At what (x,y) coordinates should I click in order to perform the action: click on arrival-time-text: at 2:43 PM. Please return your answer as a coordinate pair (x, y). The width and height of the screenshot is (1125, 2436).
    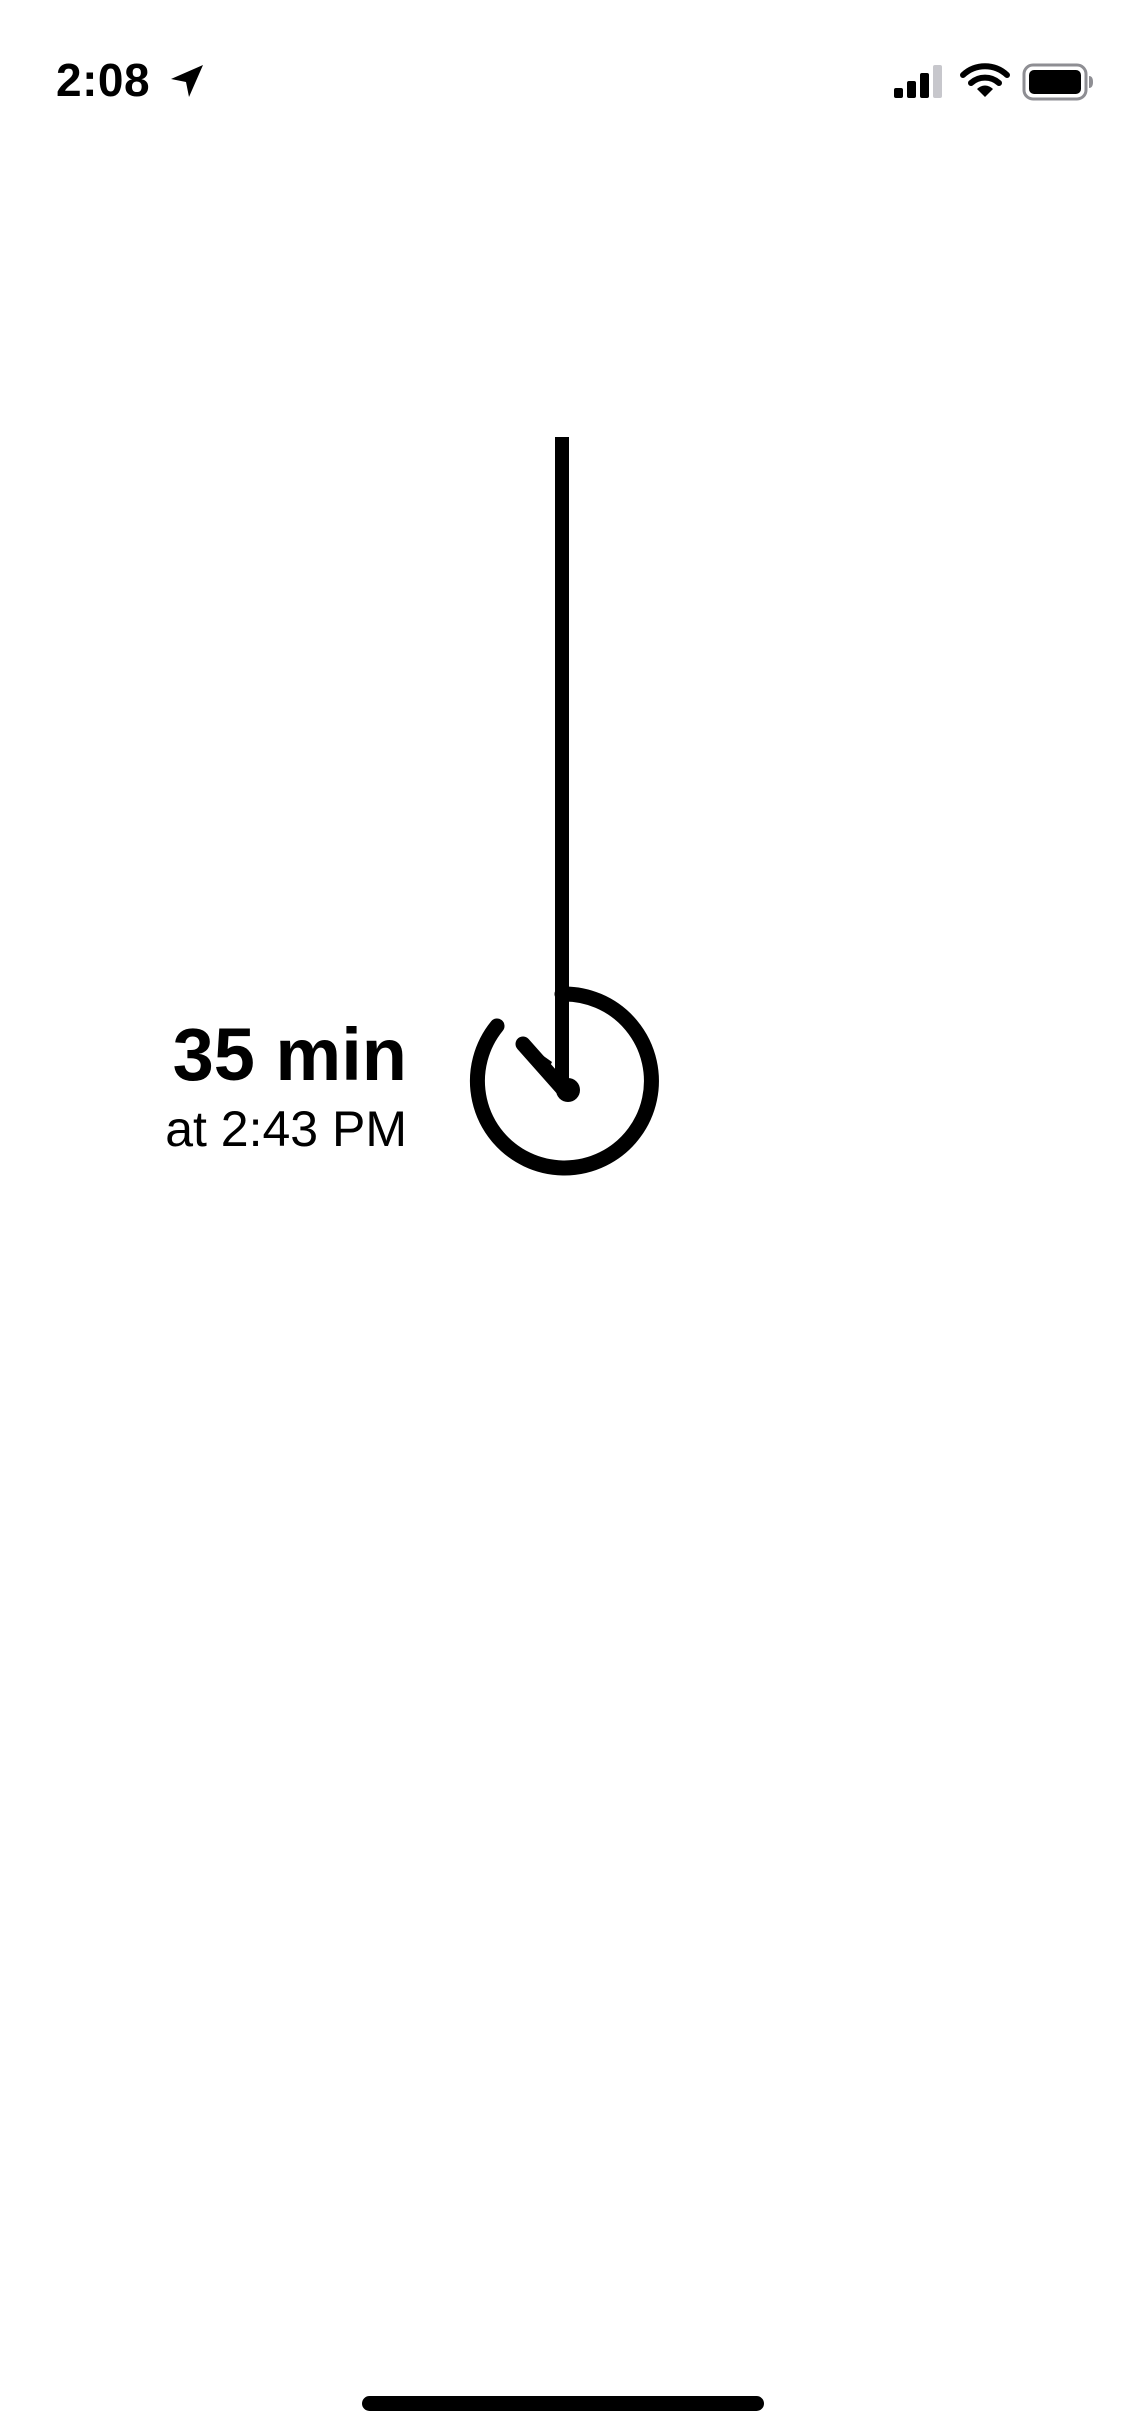
    Looking at the image, I should click on (286, 1129).